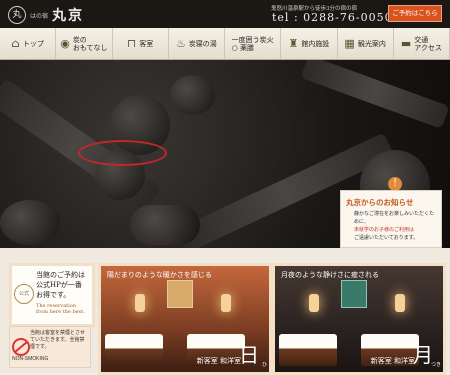 Image resolution: width=450 pixels, height=375 pixels. Describe the element at coordinates (132, 43) in the screenshot. I see `room-icon: ⊓` at that location.